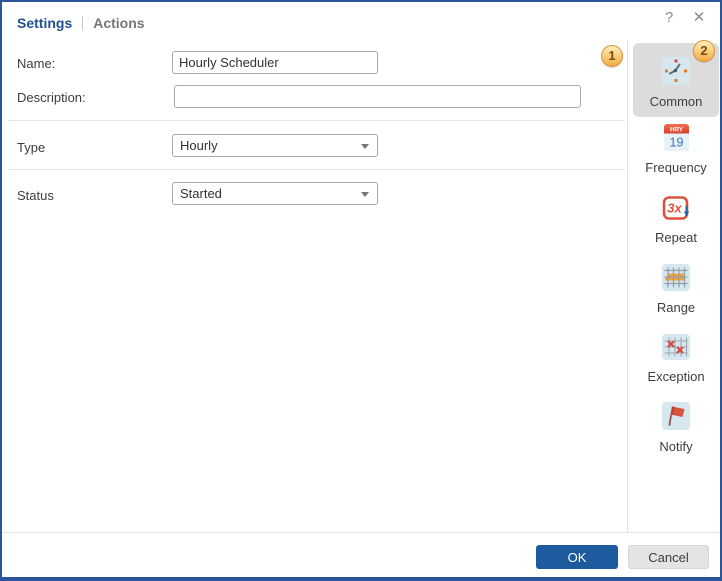 The height and width of the screenshot is (581, 722). Describe the element at coordinates (627, 286) in the screenshot. I see `sidebar-divider` at that location.